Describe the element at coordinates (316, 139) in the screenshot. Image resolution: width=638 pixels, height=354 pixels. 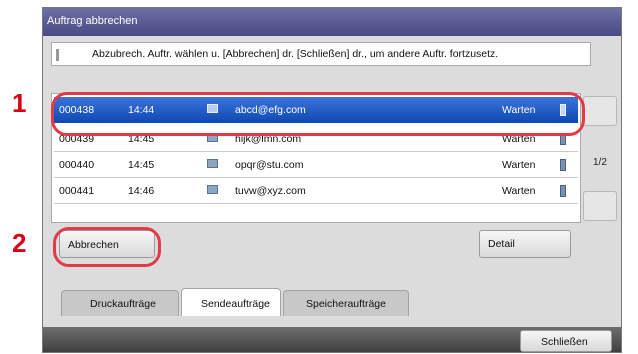
I see `job-row-000439: 000439 14:45 hijk@lmn.com Warten` at that location.